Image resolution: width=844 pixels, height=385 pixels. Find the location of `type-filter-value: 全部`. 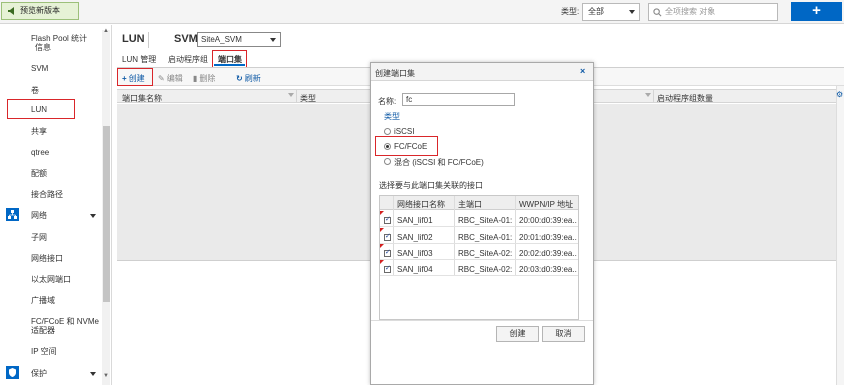

type-filter-value: 全部 is located at coordinates (596, 11).